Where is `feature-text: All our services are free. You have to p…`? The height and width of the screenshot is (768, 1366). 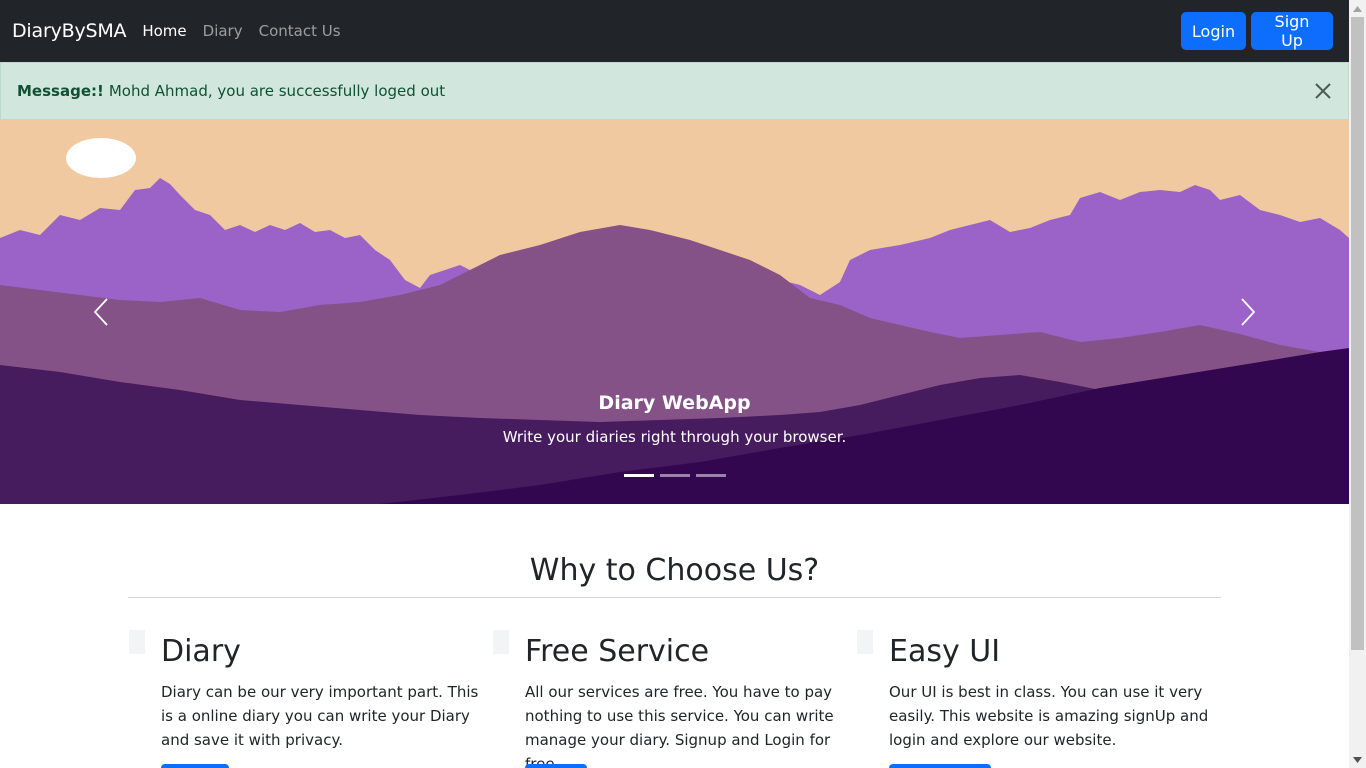
feature-text: All our services are free. You have to p… is located at coordinates (679, 725).